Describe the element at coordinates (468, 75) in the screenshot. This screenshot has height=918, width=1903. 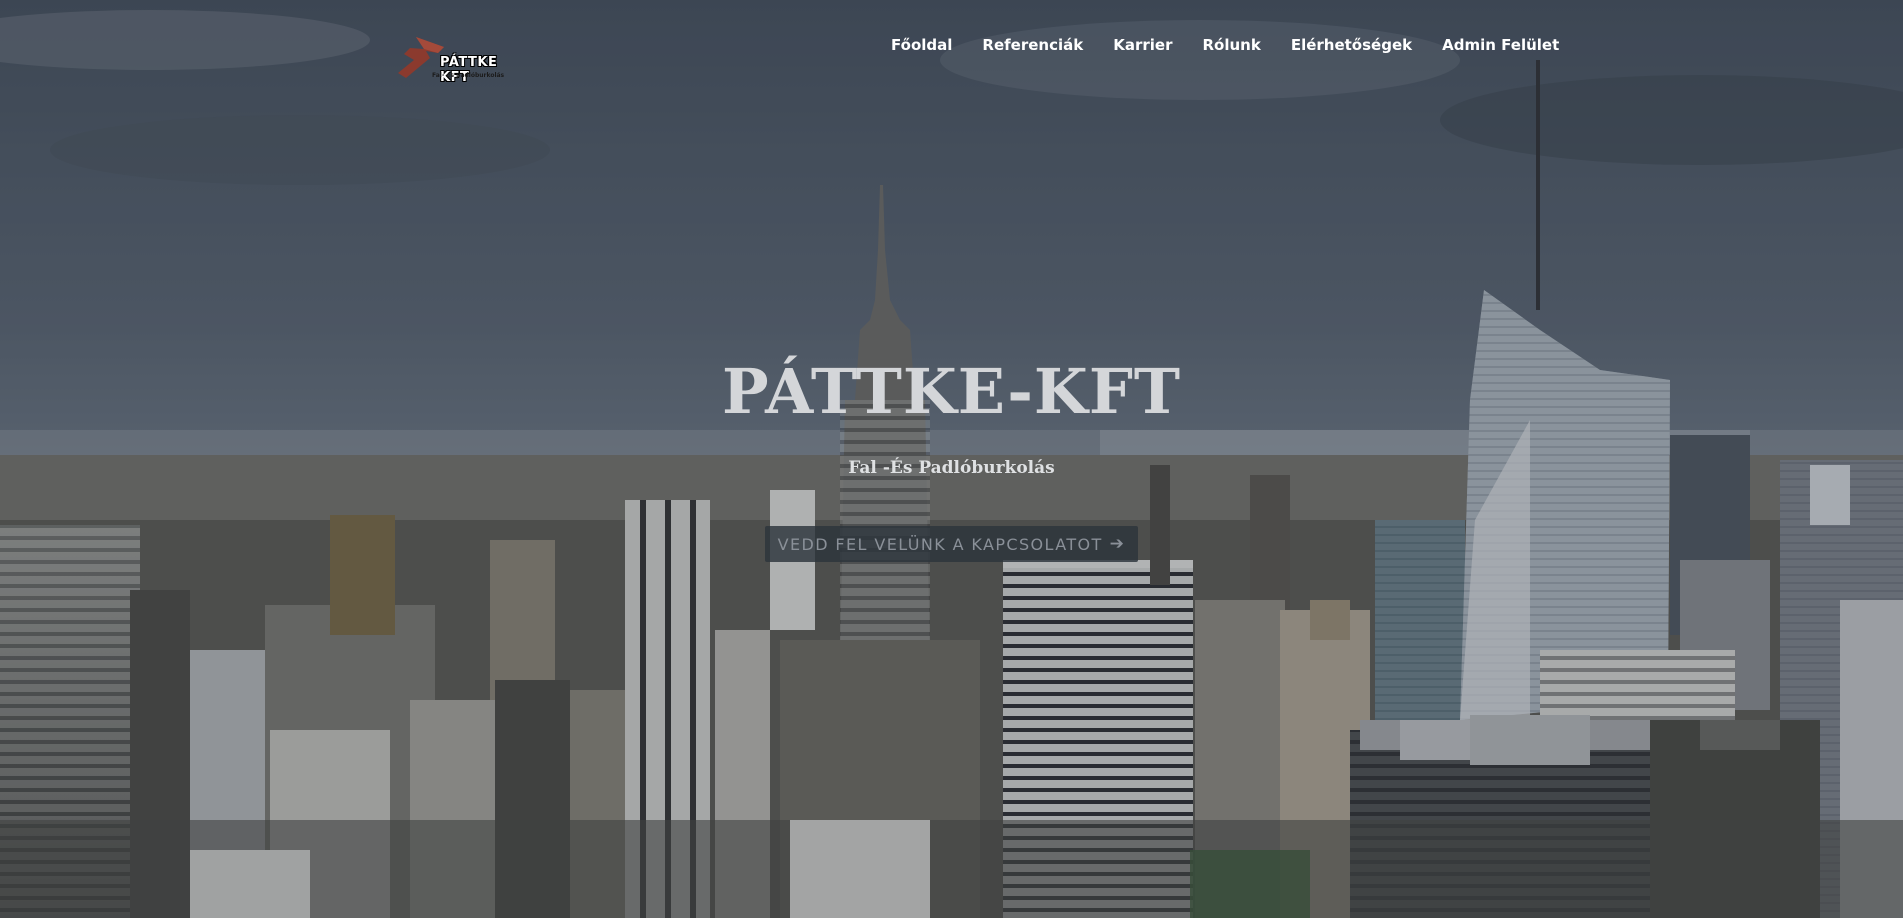
I see `brand-tagline: Fal- és padlóburkolás` at that location.